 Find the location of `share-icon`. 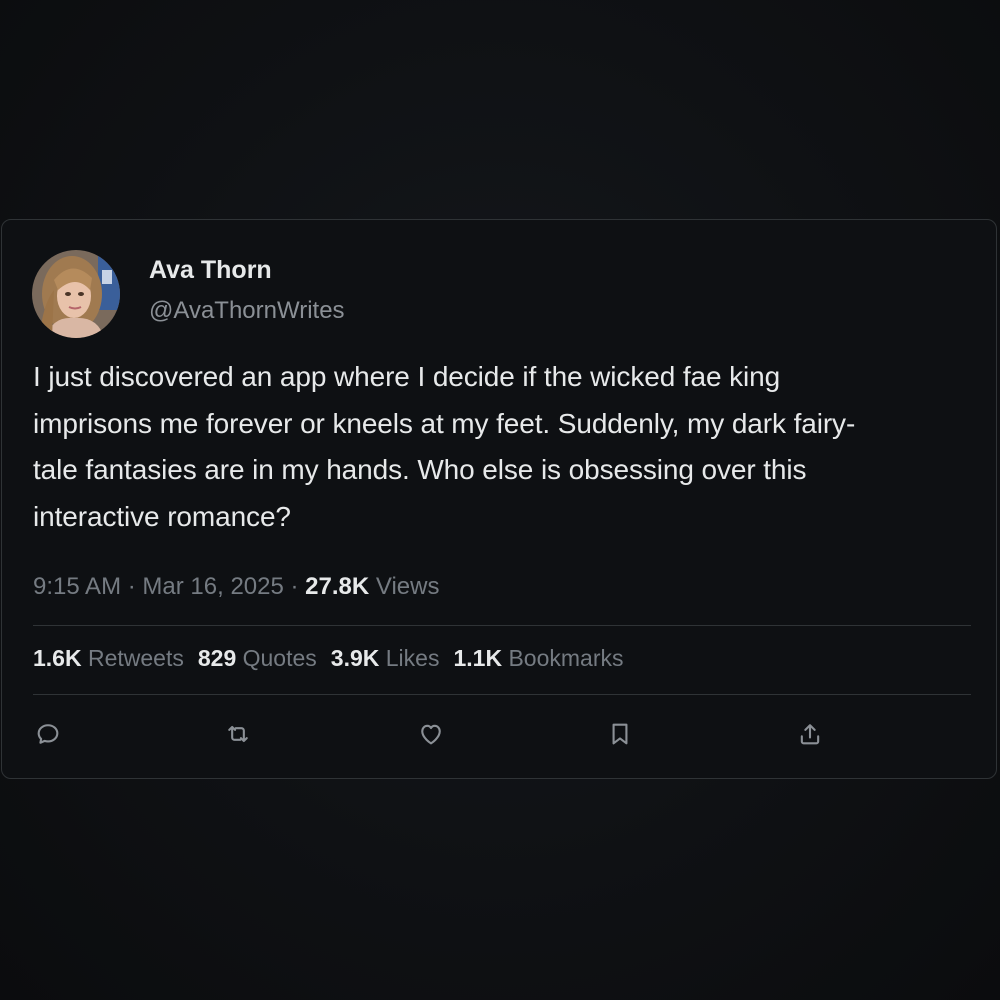

share-icon is located at coordinates (810, 734).